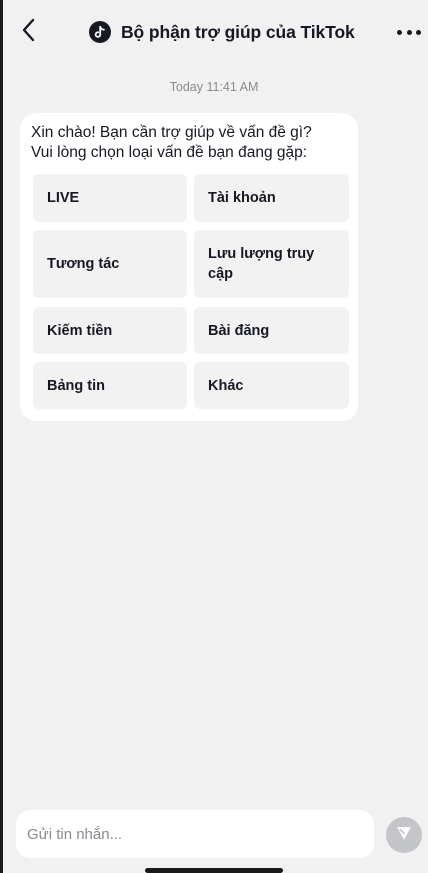 The height and width of the screenshot is (873, 428). I want to click on option-live: LIVE, so click(110, 198).